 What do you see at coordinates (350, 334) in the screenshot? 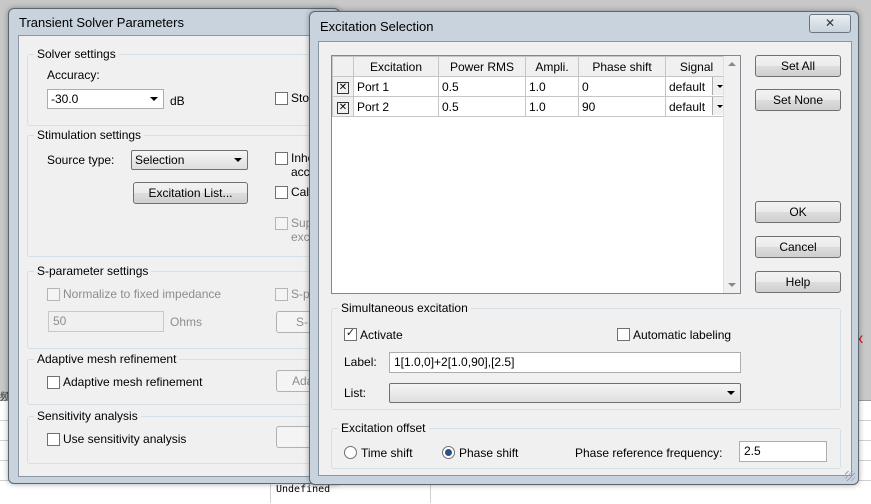
I see `activate-checkbox` at bounding box center [350, 334].